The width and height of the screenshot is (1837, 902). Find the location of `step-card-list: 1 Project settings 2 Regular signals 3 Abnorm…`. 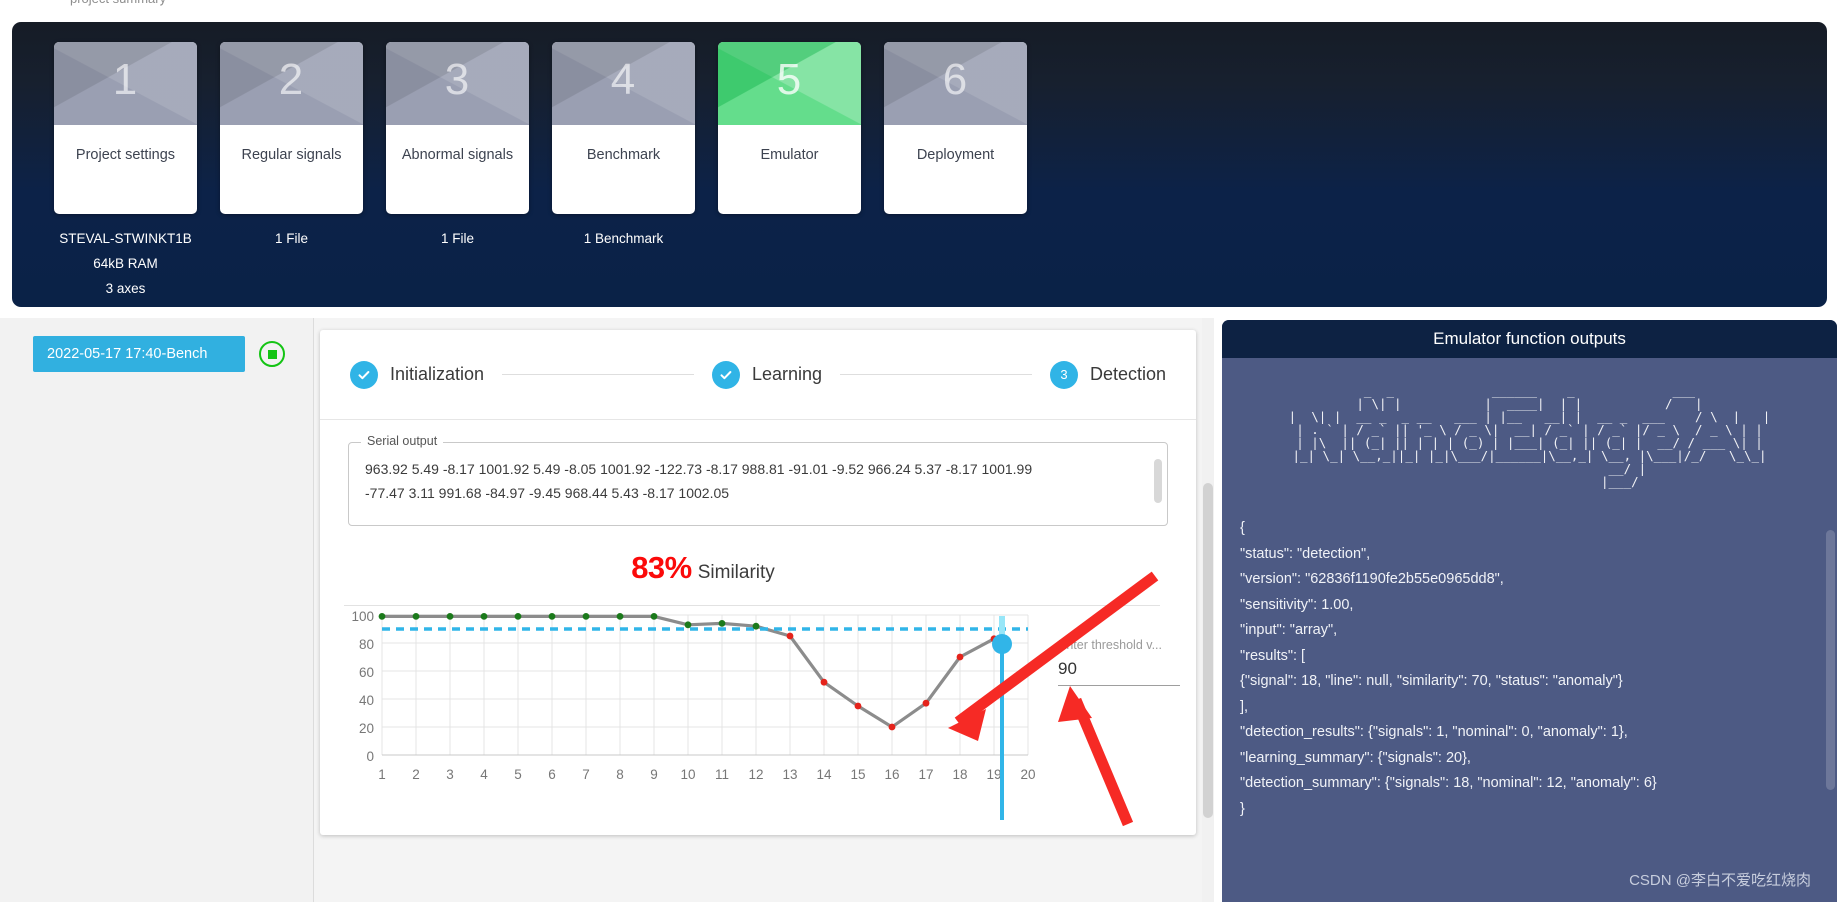

step-card-list: 1 Project settings 2 Regular signals 3 Abnorm… is located at coordinates (540, 128).